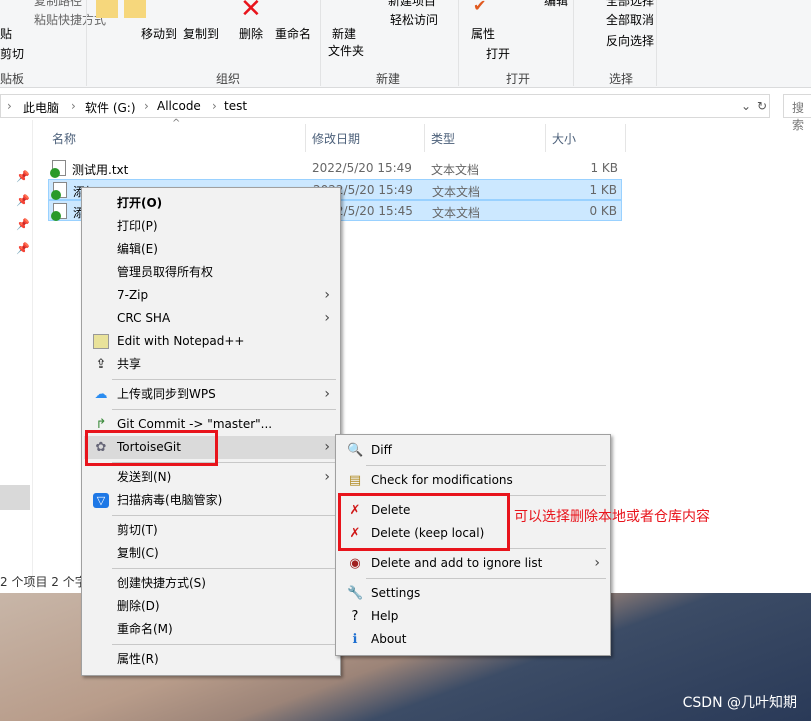 This screenshot has height=721, width=811. What do you see at coordinates (621, 79) in the screenshot?
I see `select-group-label: 选择` at bounding box center [621, 79].